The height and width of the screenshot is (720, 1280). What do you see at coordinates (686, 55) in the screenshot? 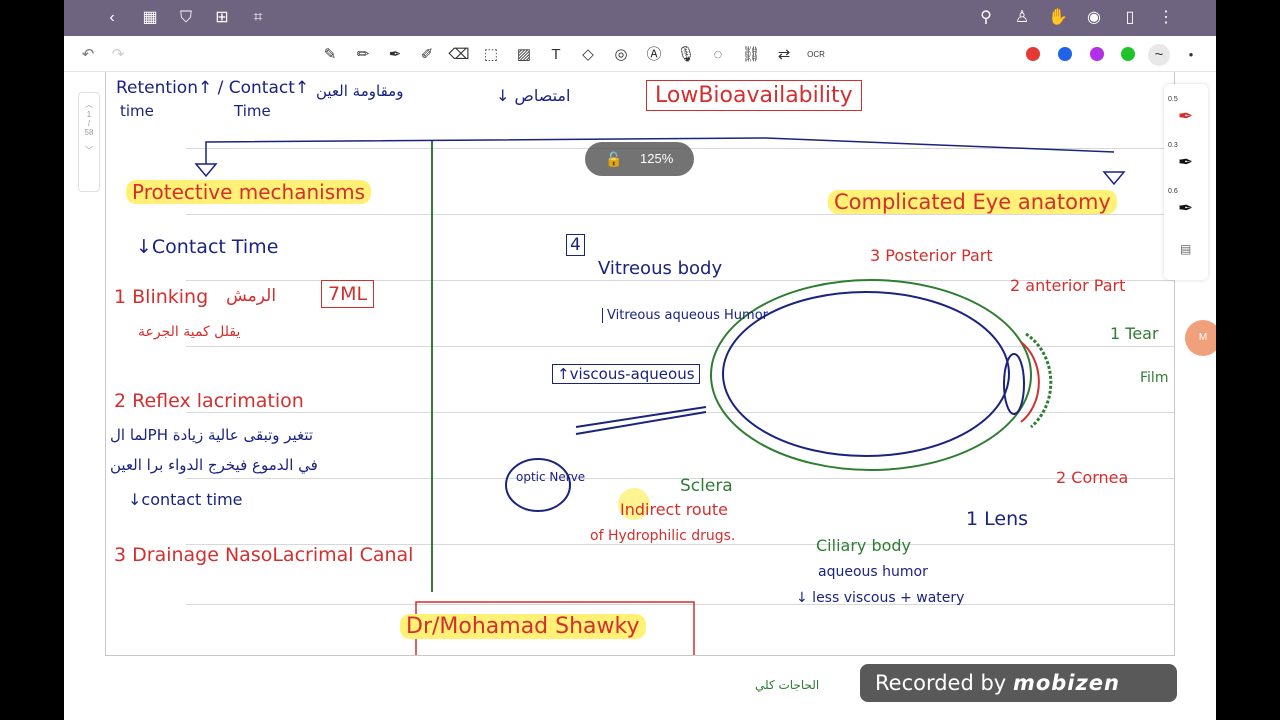
I see `mic-icon: 🎙` at bounding box center [686, 55].